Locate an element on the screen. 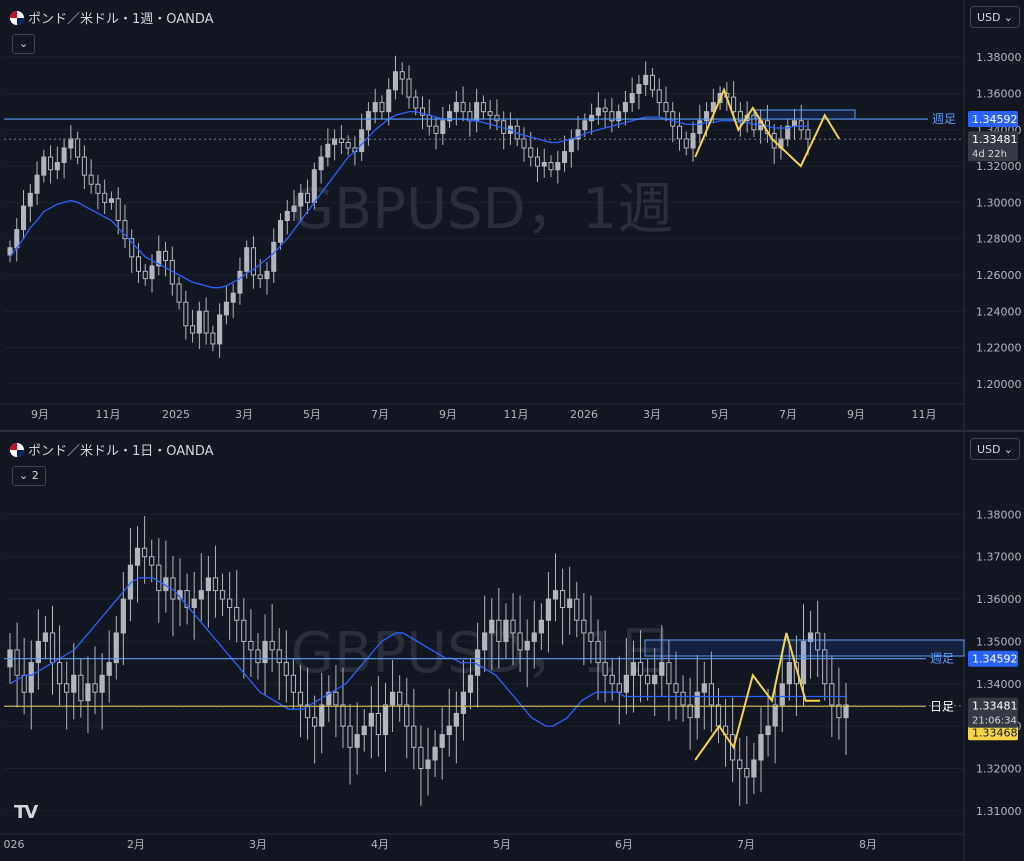 This screenshot has width=1024, height=861. collapse-button: ⌄ 2 is located at coordinates (29, 476).